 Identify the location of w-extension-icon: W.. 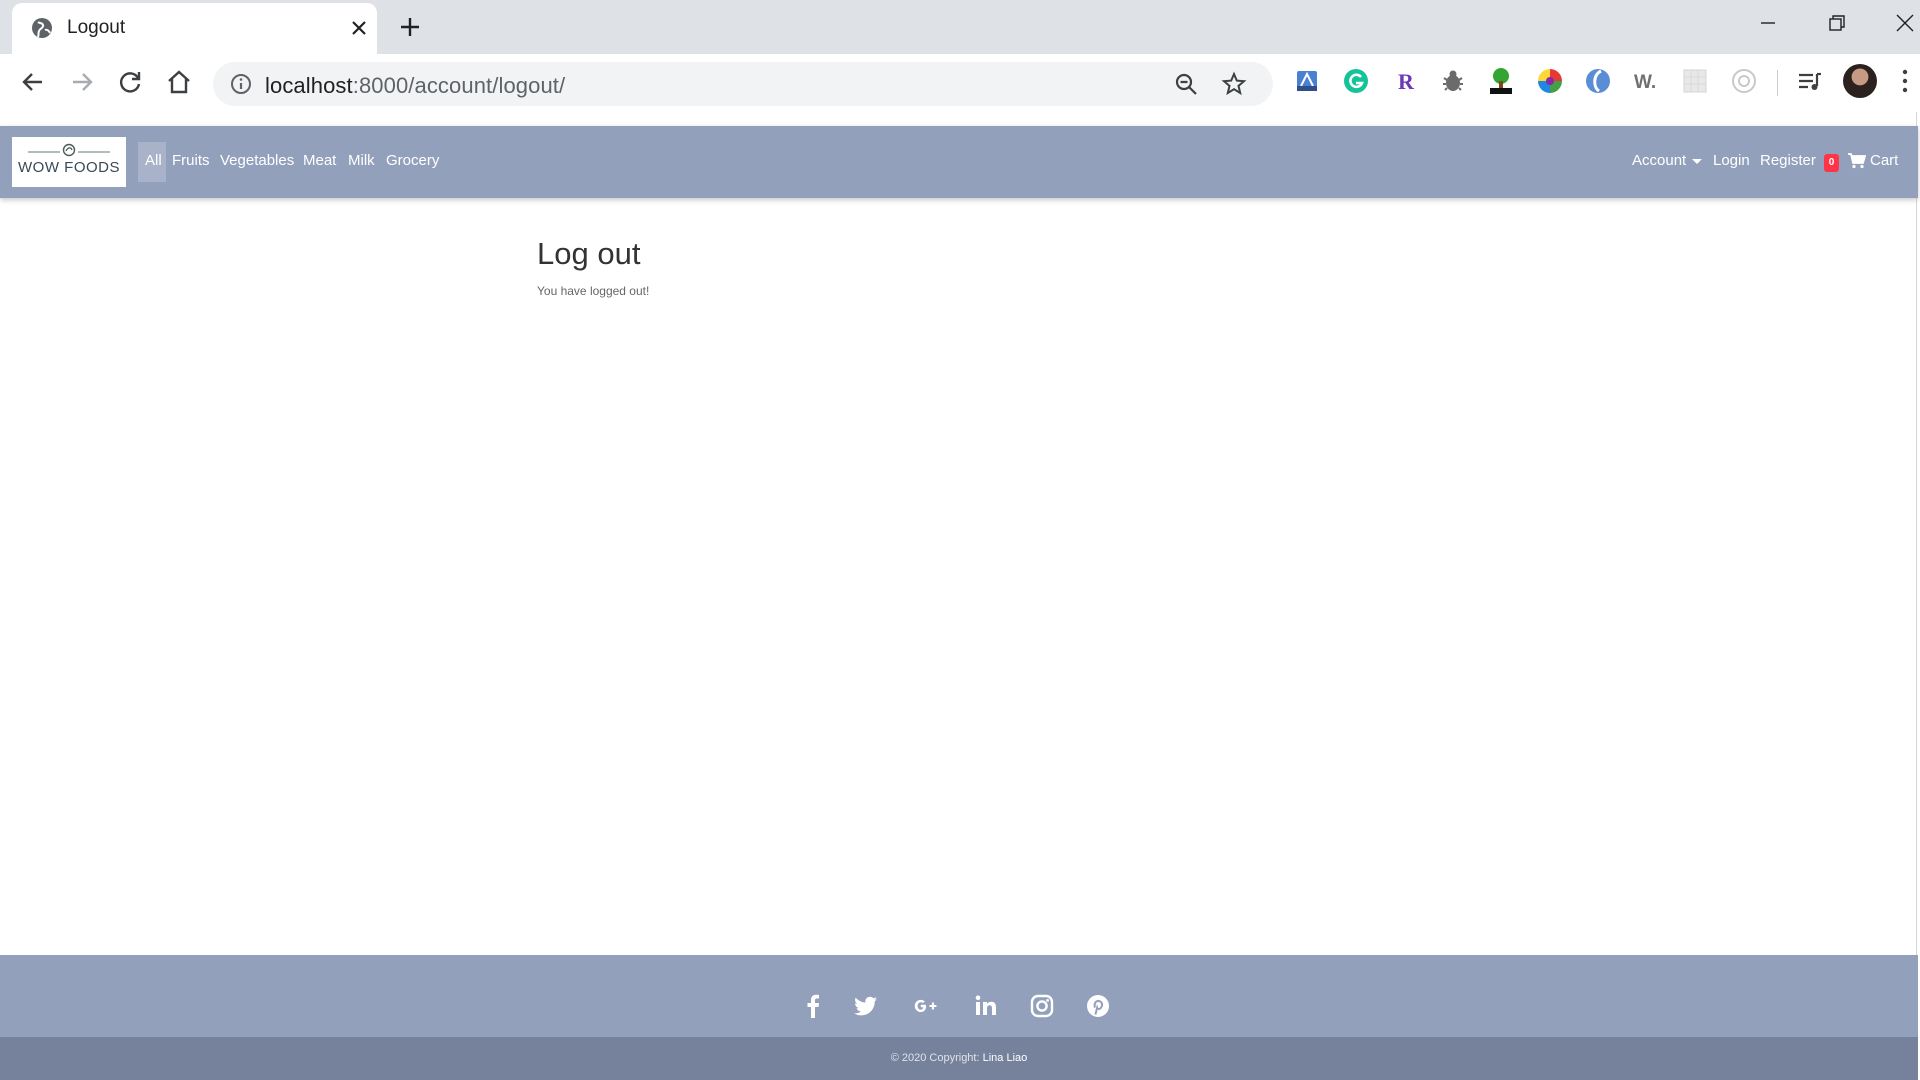
(1647, 81).